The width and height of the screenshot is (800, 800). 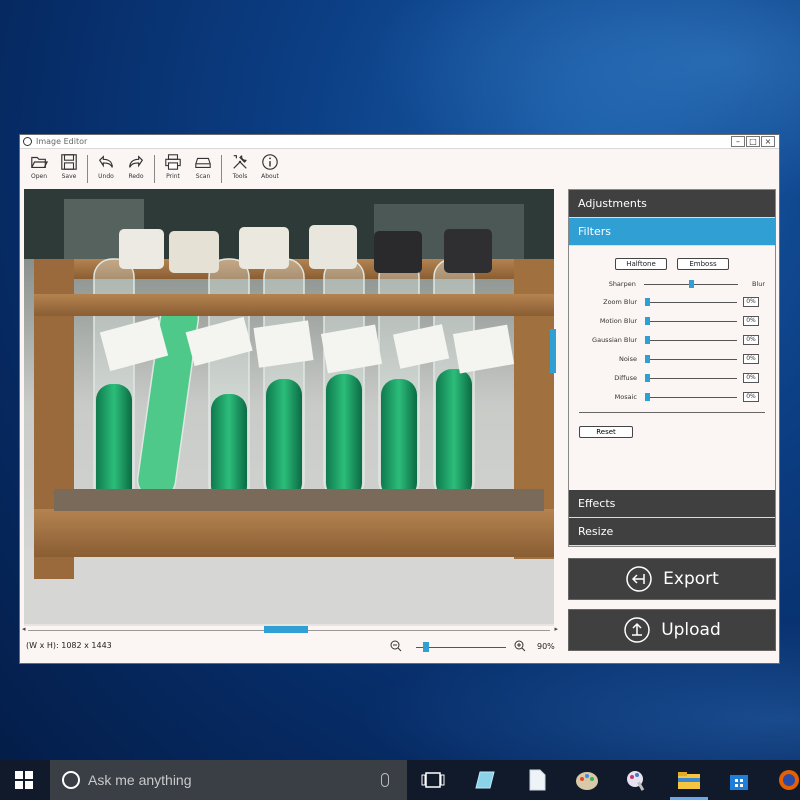 I want to click on horizontal-scrollbar: ◂ ▸, so click(x=290, y=629).